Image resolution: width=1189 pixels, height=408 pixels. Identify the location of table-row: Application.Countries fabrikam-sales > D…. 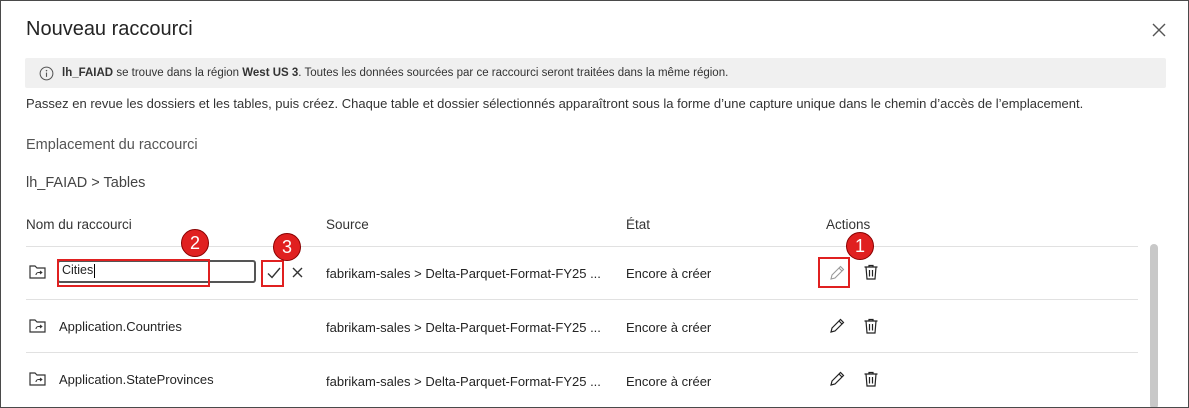
(582, 325).